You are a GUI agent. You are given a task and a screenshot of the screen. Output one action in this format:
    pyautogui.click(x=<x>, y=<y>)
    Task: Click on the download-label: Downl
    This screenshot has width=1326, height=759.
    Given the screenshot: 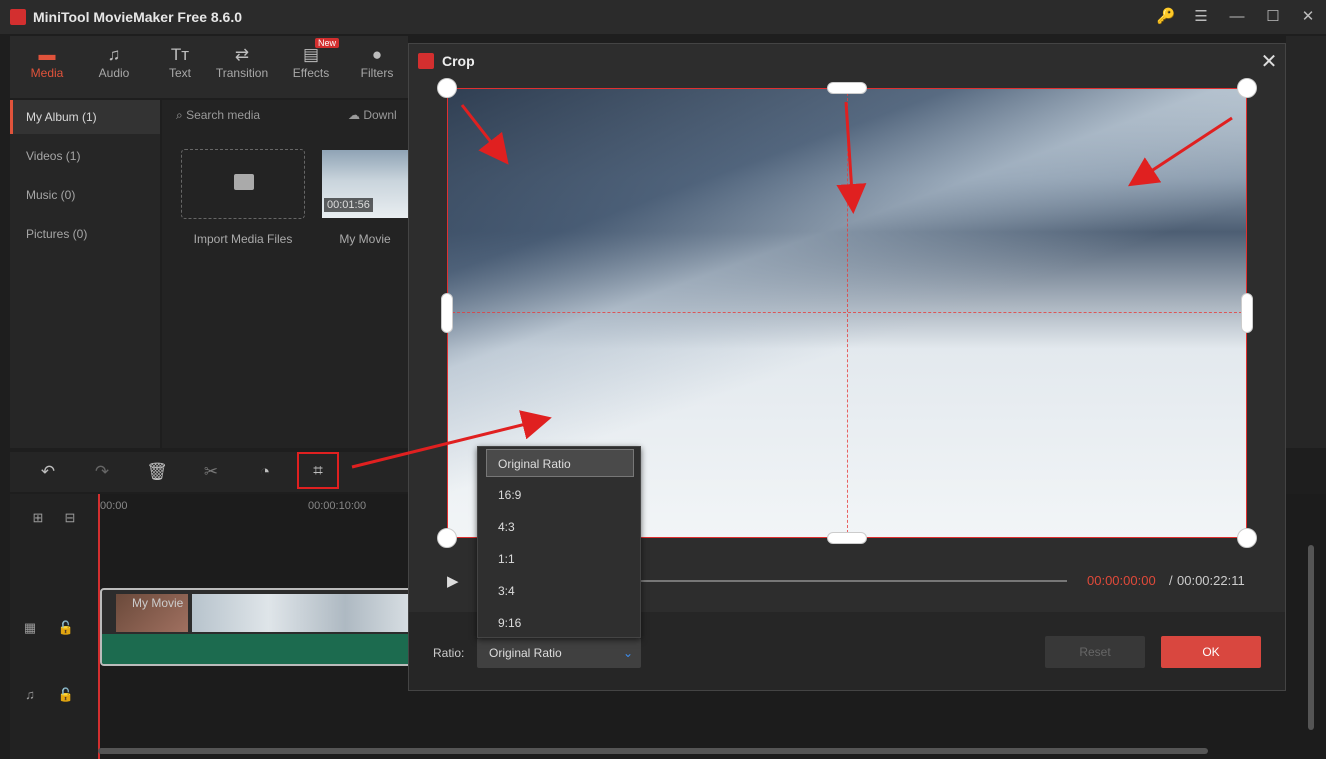 What is the action you would take?
    pyautogui.click(x=380, y=115)
    